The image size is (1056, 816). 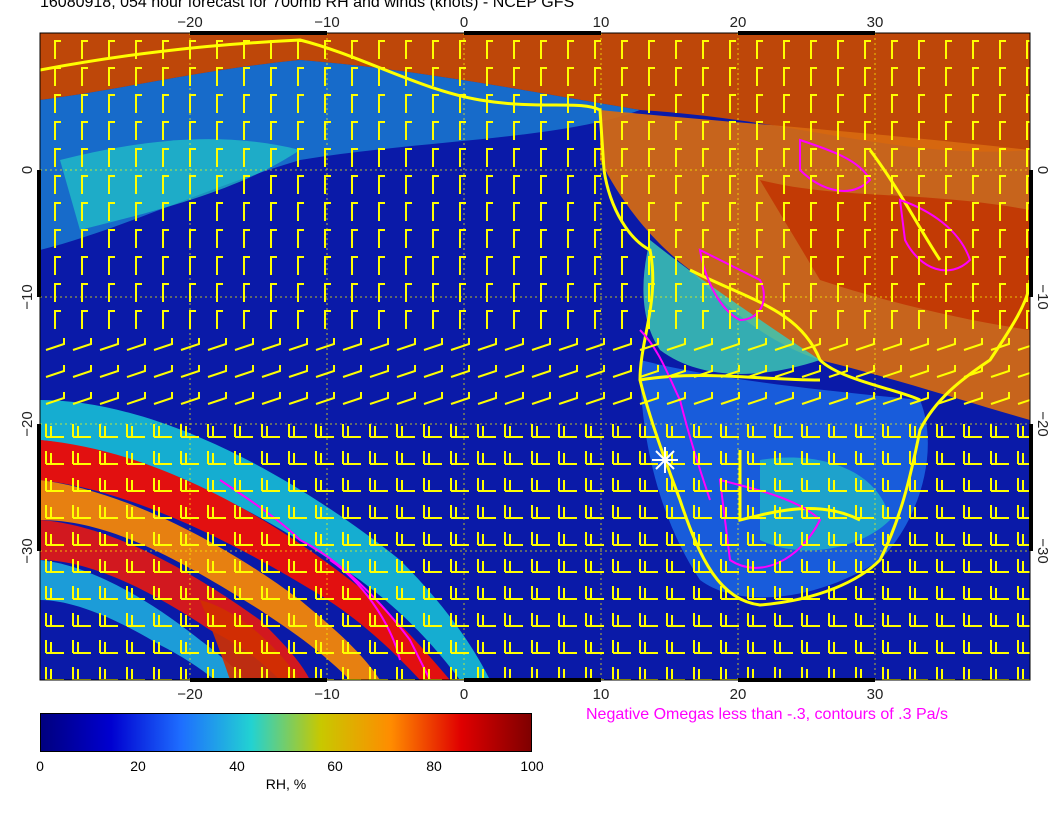 I want to click on rh-colorbar, so click(x=286, y=732).